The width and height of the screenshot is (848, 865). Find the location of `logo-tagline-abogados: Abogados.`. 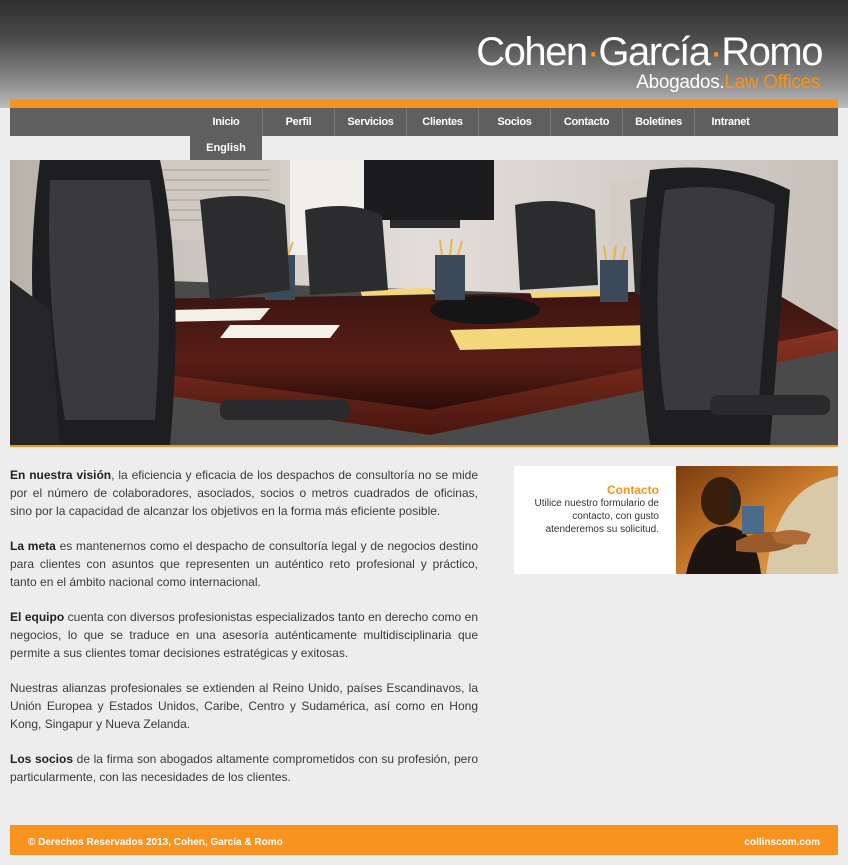

logo-tagline-abogados: Abogados. is located at coordinates (680, 82).